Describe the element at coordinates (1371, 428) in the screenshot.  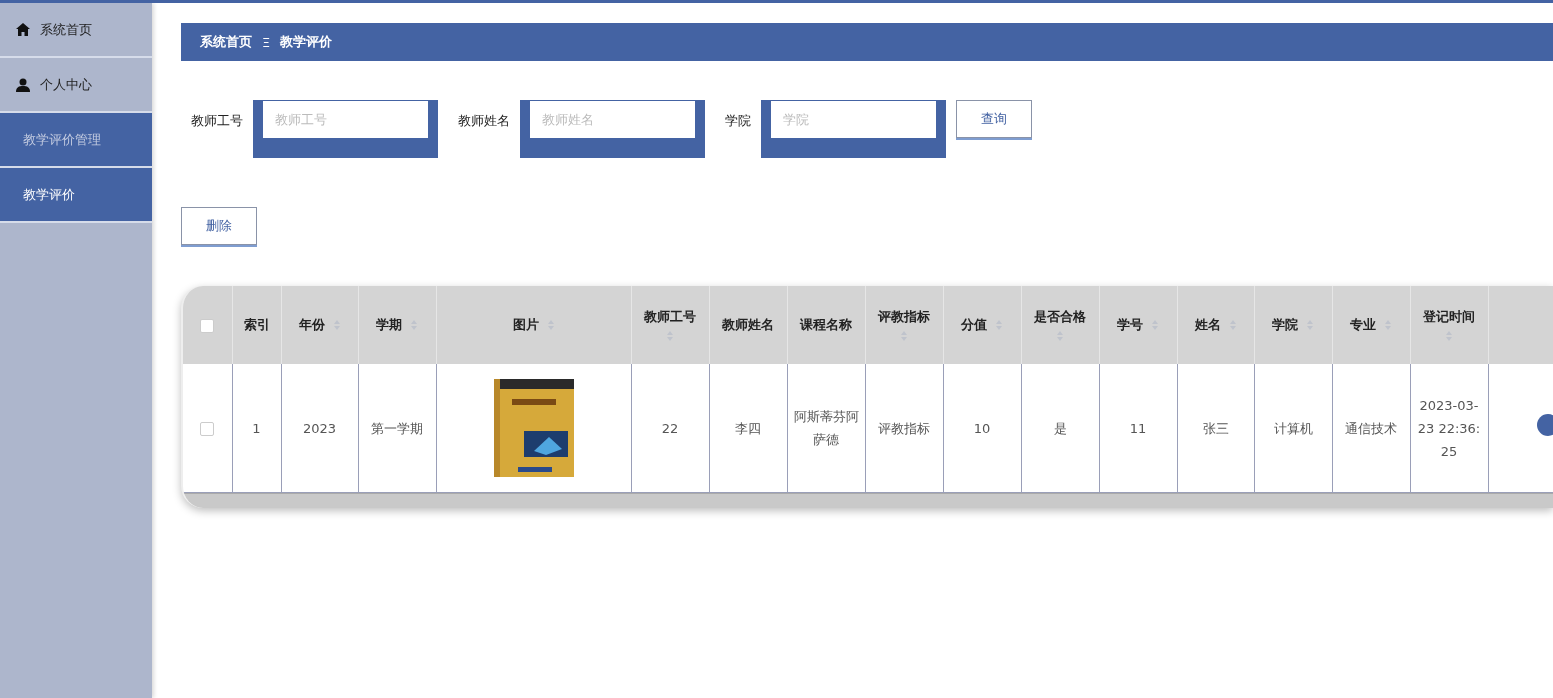
I see `table-cell: 通信技术` at that location.